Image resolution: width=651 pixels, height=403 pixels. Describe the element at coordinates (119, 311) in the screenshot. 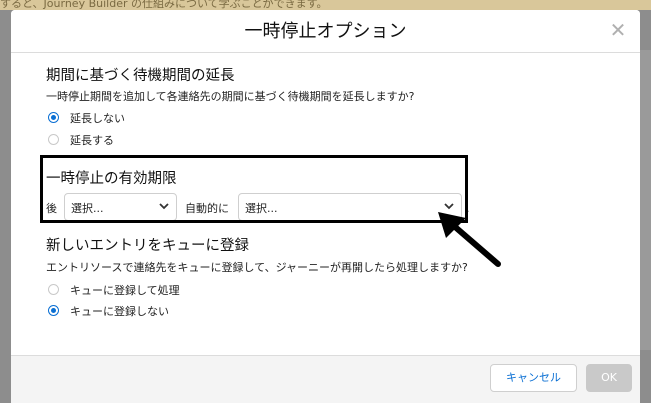

I see `radio-no-queue-label: キューに登録しない` at that location.